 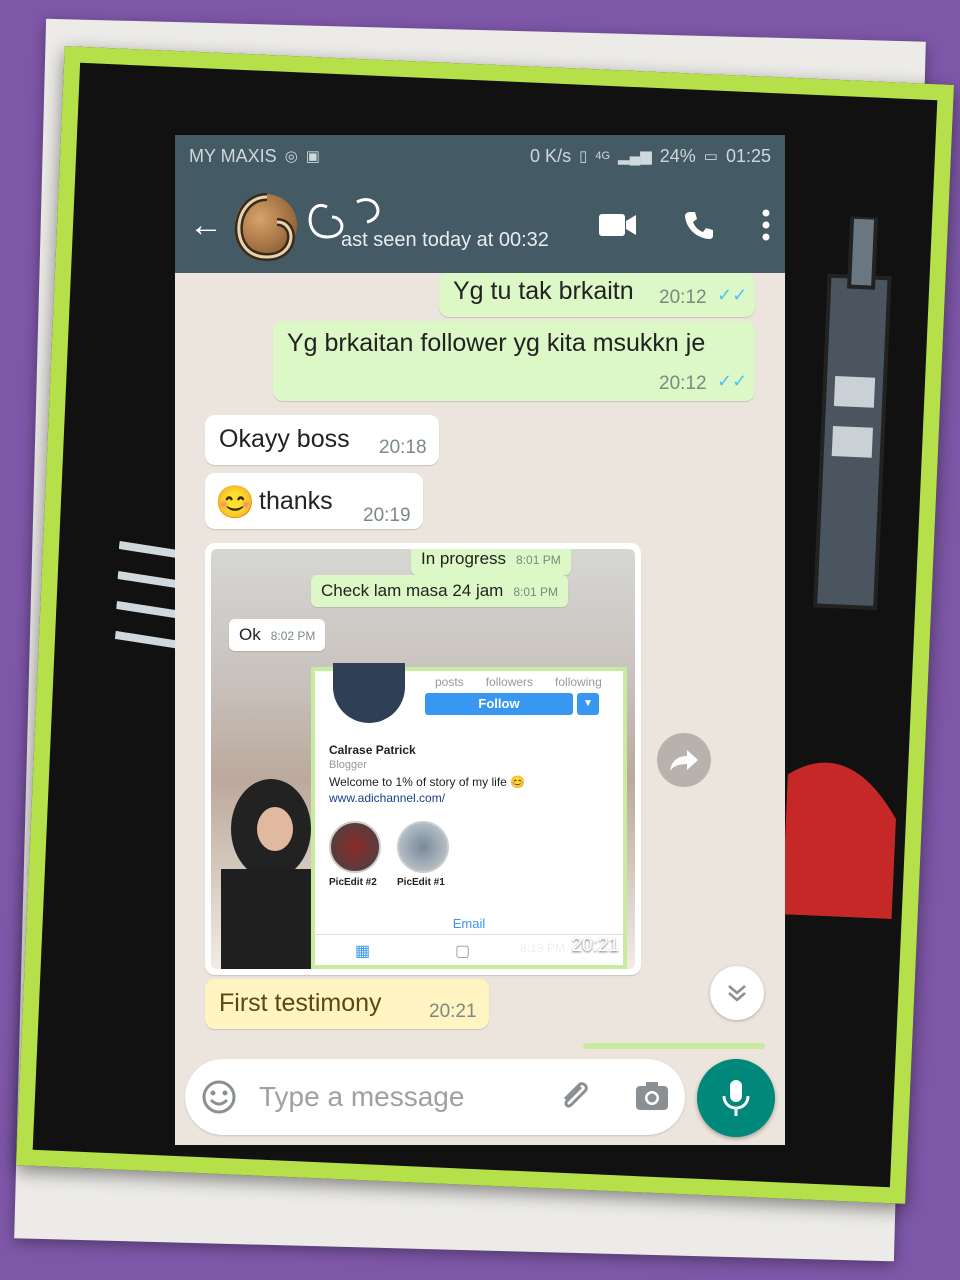 What do you see at coordinates (588, 704) in the screenshot?
I see `chevron-down-icon: ▼` at bounding box center [588, 704].